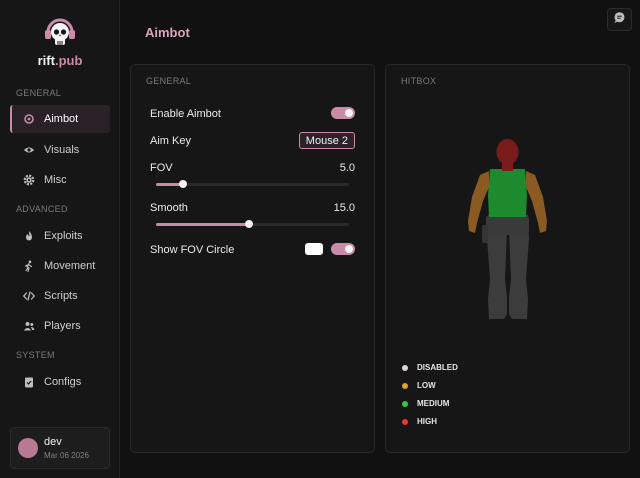 The height and width of the screenshot is (478, 640). Describe the element at coordinates (252, 184) in the screenshot. I see `fov-slider` at that location.